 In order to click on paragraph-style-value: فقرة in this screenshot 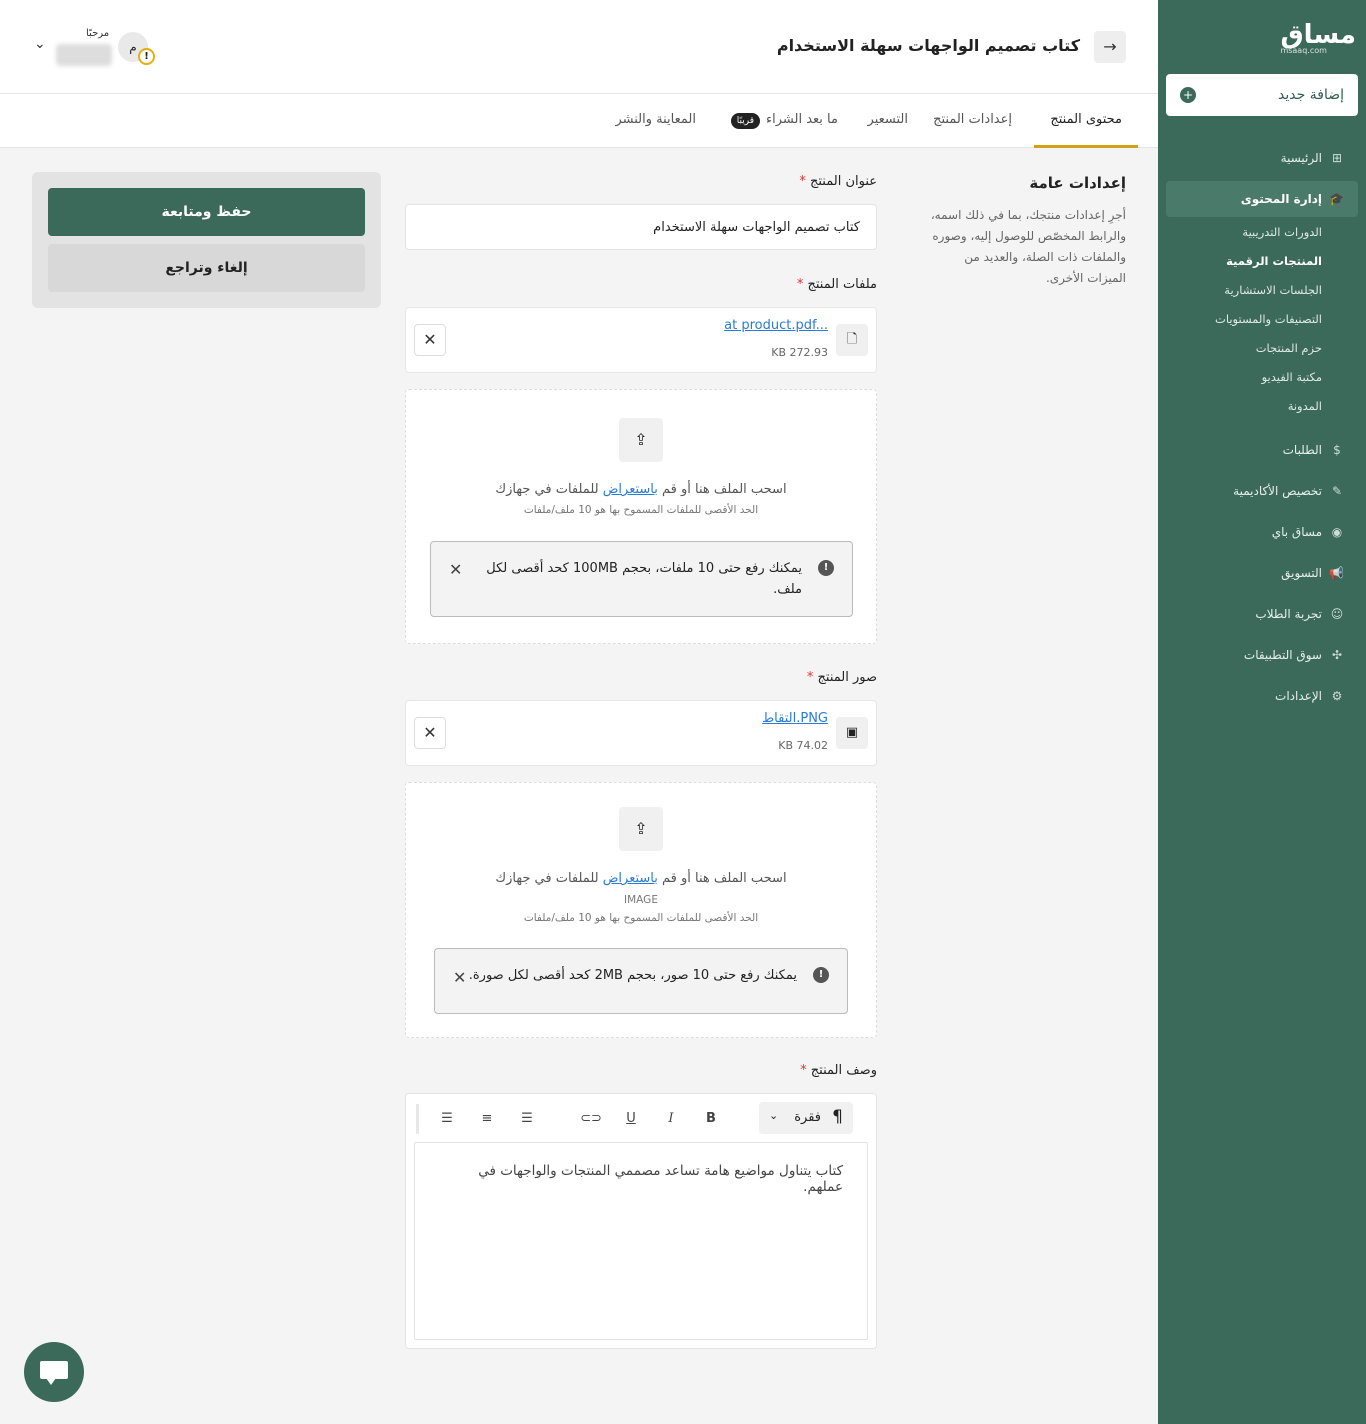, I will do `click(807, 1117)`.